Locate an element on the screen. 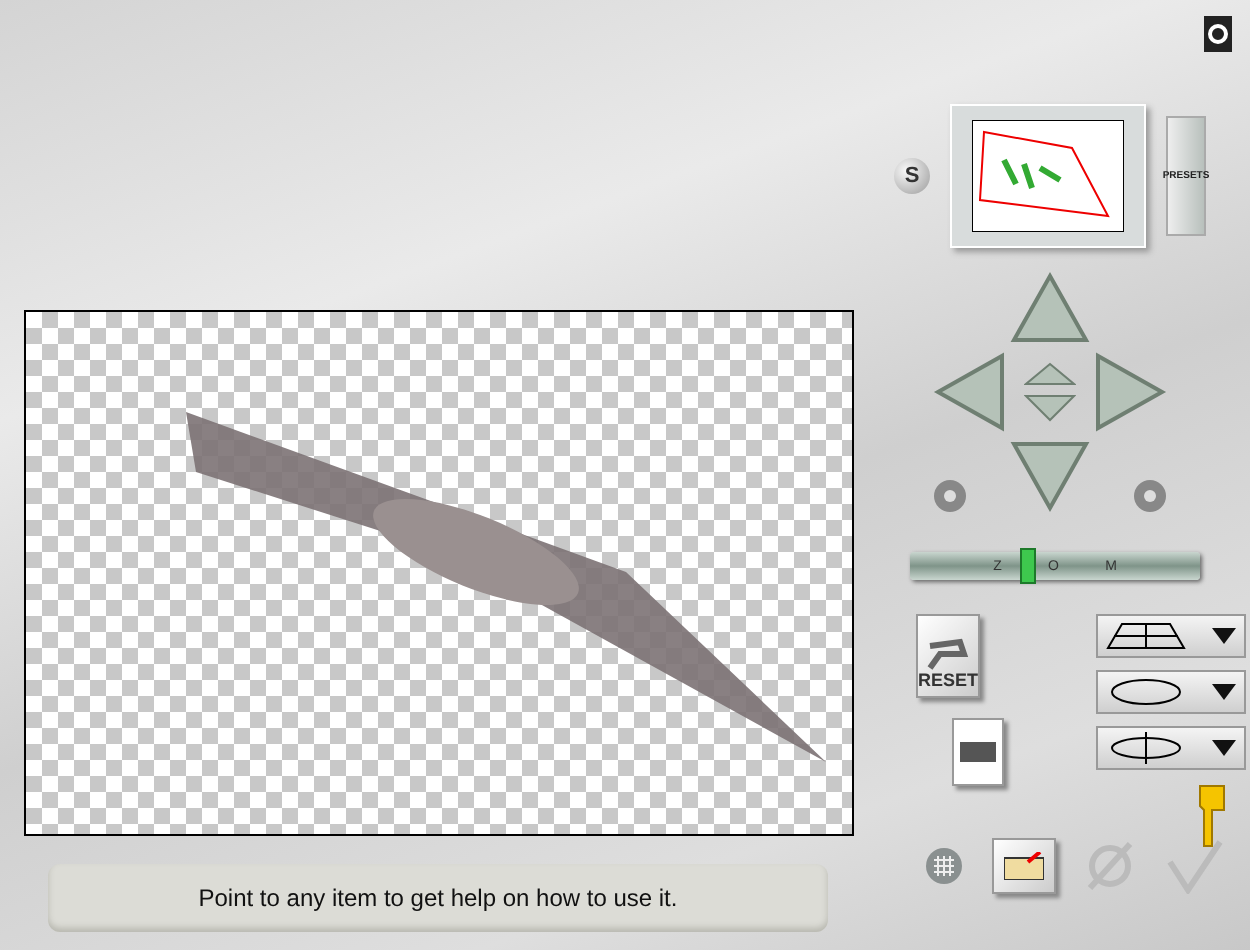 Image resolution: width=1250 pixels, height=950 pixels. move-down-button is located at coordinates (1050, 408).